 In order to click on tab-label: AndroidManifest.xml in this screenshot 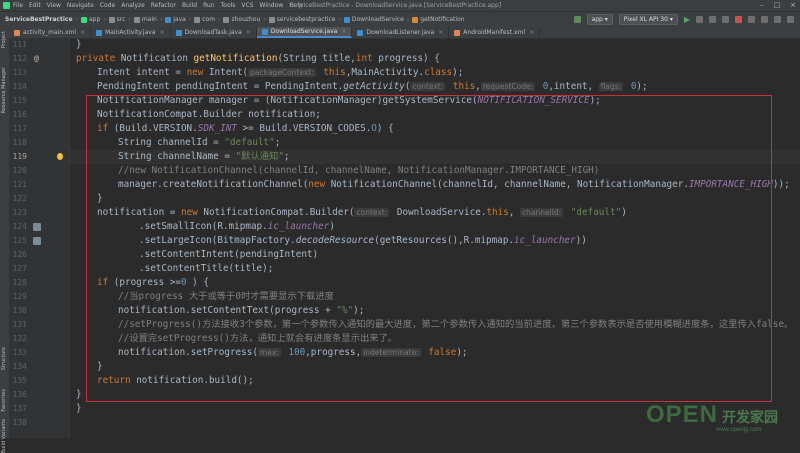, I will do `click(494, 32)`.